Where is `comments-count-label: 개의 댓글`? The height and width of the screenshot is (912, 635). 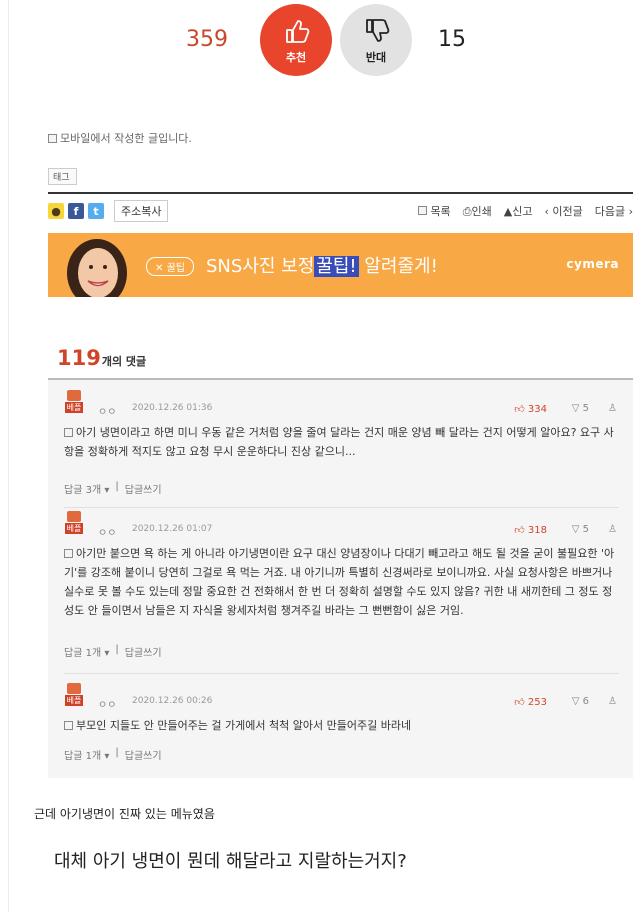
comments-count-label: 개의 댓글 is located at coordinates (124, 361).